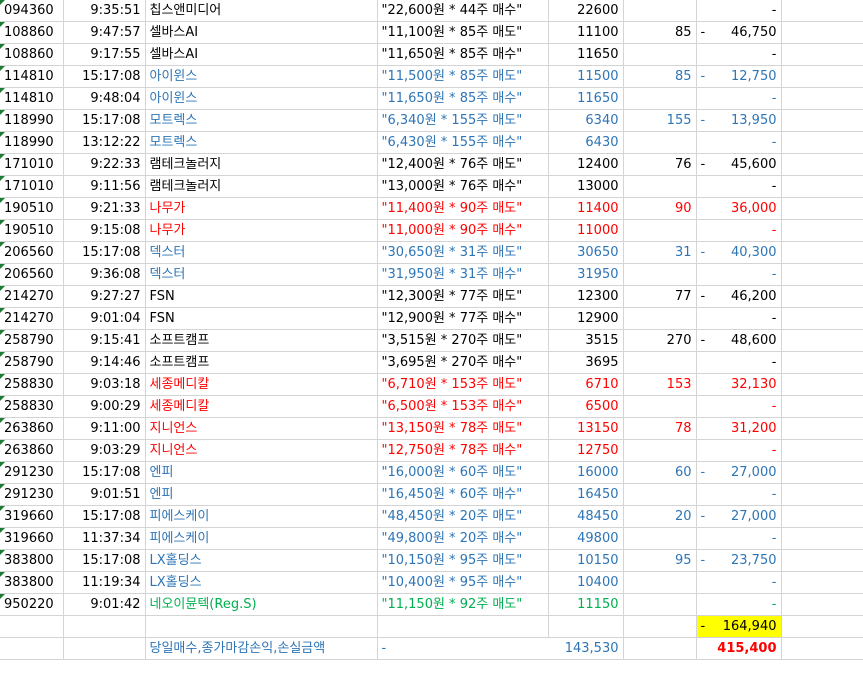 Image resolution: width=863 pixels, height=678 pixels. I want to click on trade-time: 9:15:41, so click(104, 340).